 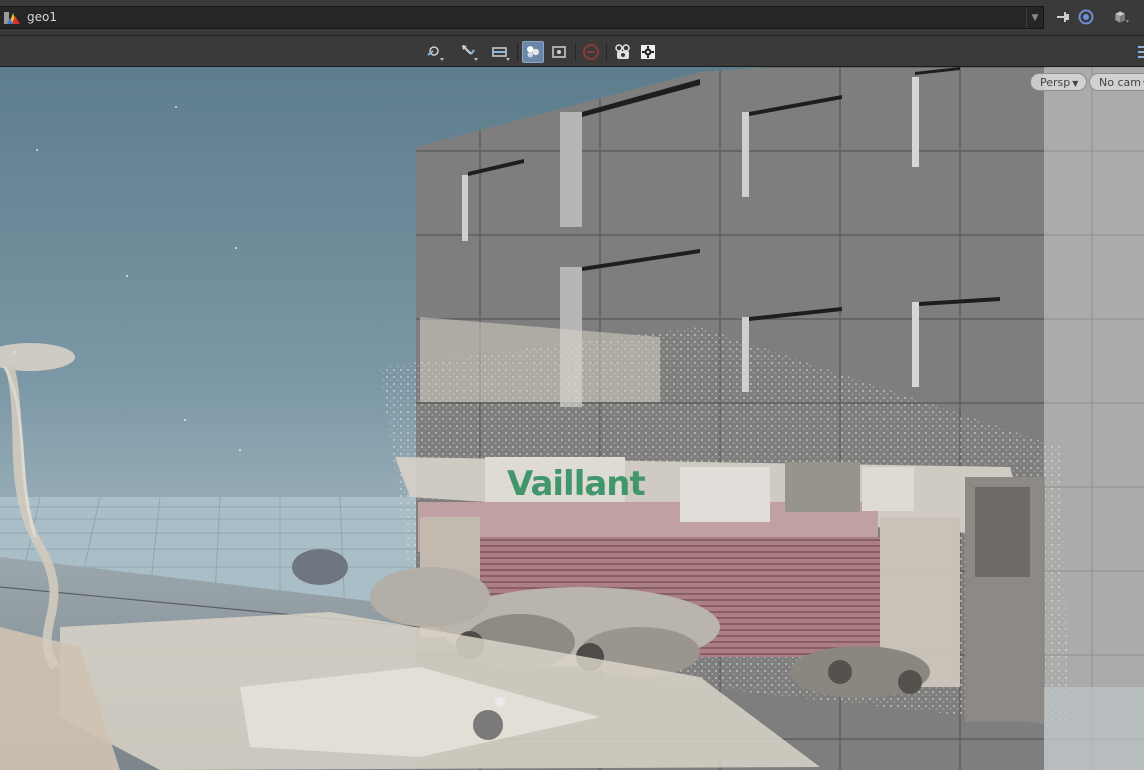 I want to click on view-menu-button: Persp ▼, so click(x=1059, y=82).